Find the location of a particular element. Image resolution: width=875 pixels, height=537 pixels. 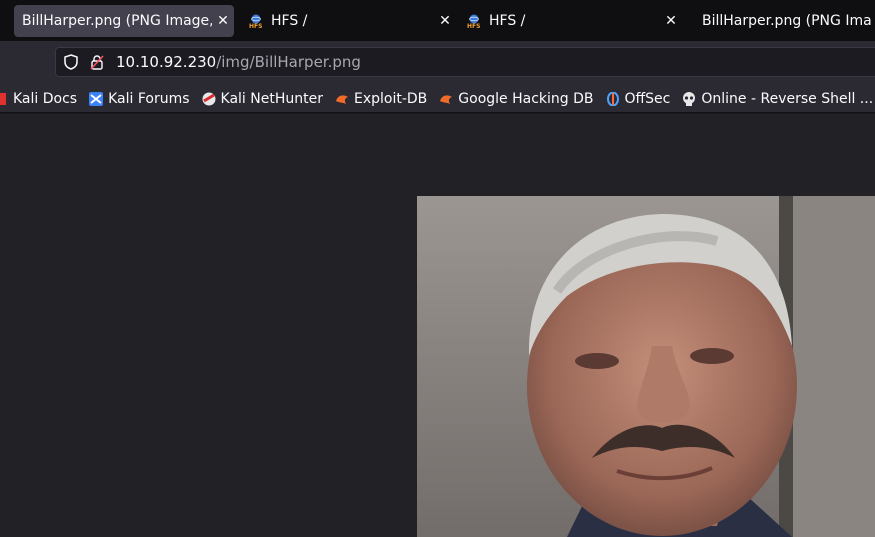

tab-billharper-2: BillHarper.png (PNG Image is located at coordinates (777, 21).